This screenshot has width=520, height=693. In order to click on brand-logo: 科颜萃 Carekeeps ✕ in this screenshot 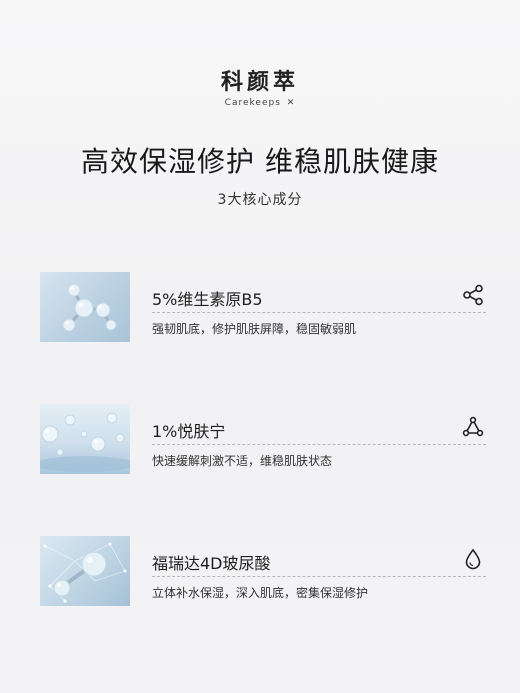, I will do `click(260, 86)`.